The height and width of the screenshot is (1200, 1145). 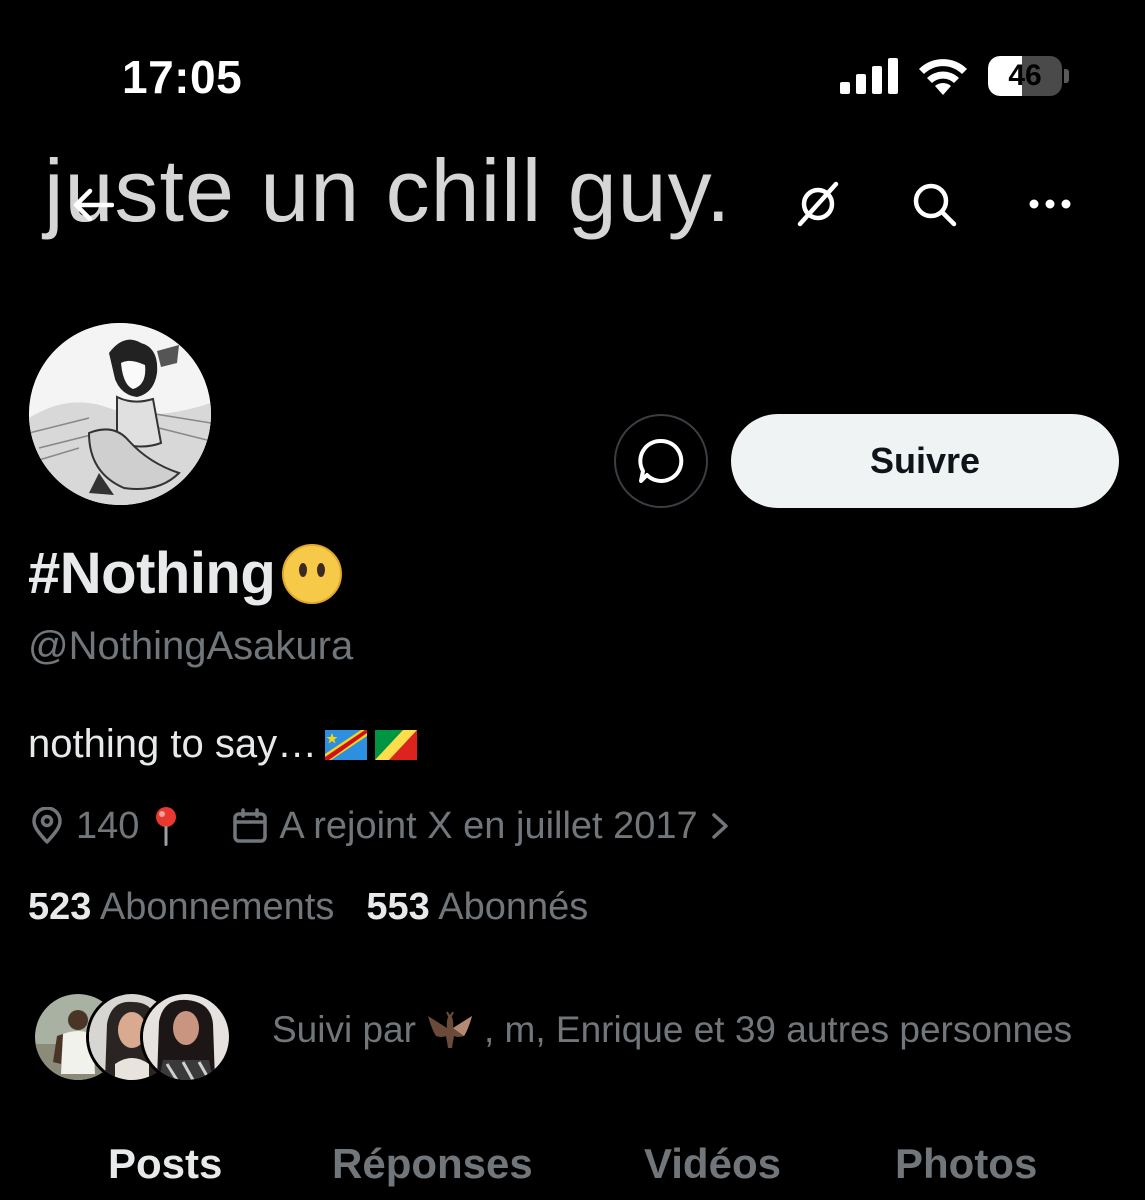 What do you see at coordinates (166, 826) in the screenshot?
I see `round-pushpin-emoji-icon` at bounding box center [166, 826].